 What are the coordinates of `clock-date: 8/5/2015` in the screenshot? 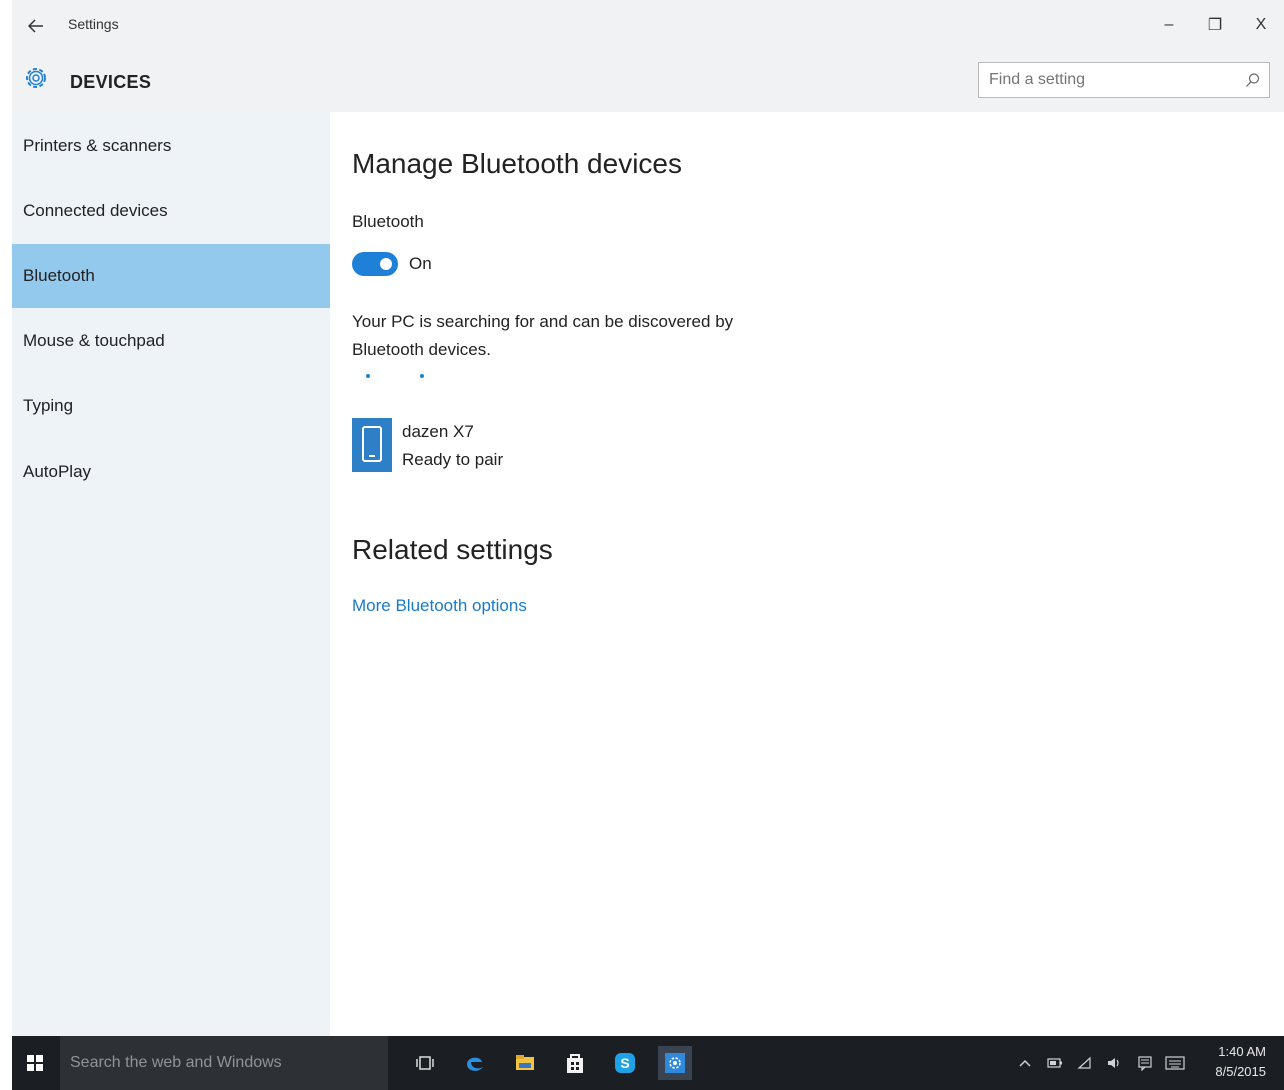 It's located at (1240, 1071).